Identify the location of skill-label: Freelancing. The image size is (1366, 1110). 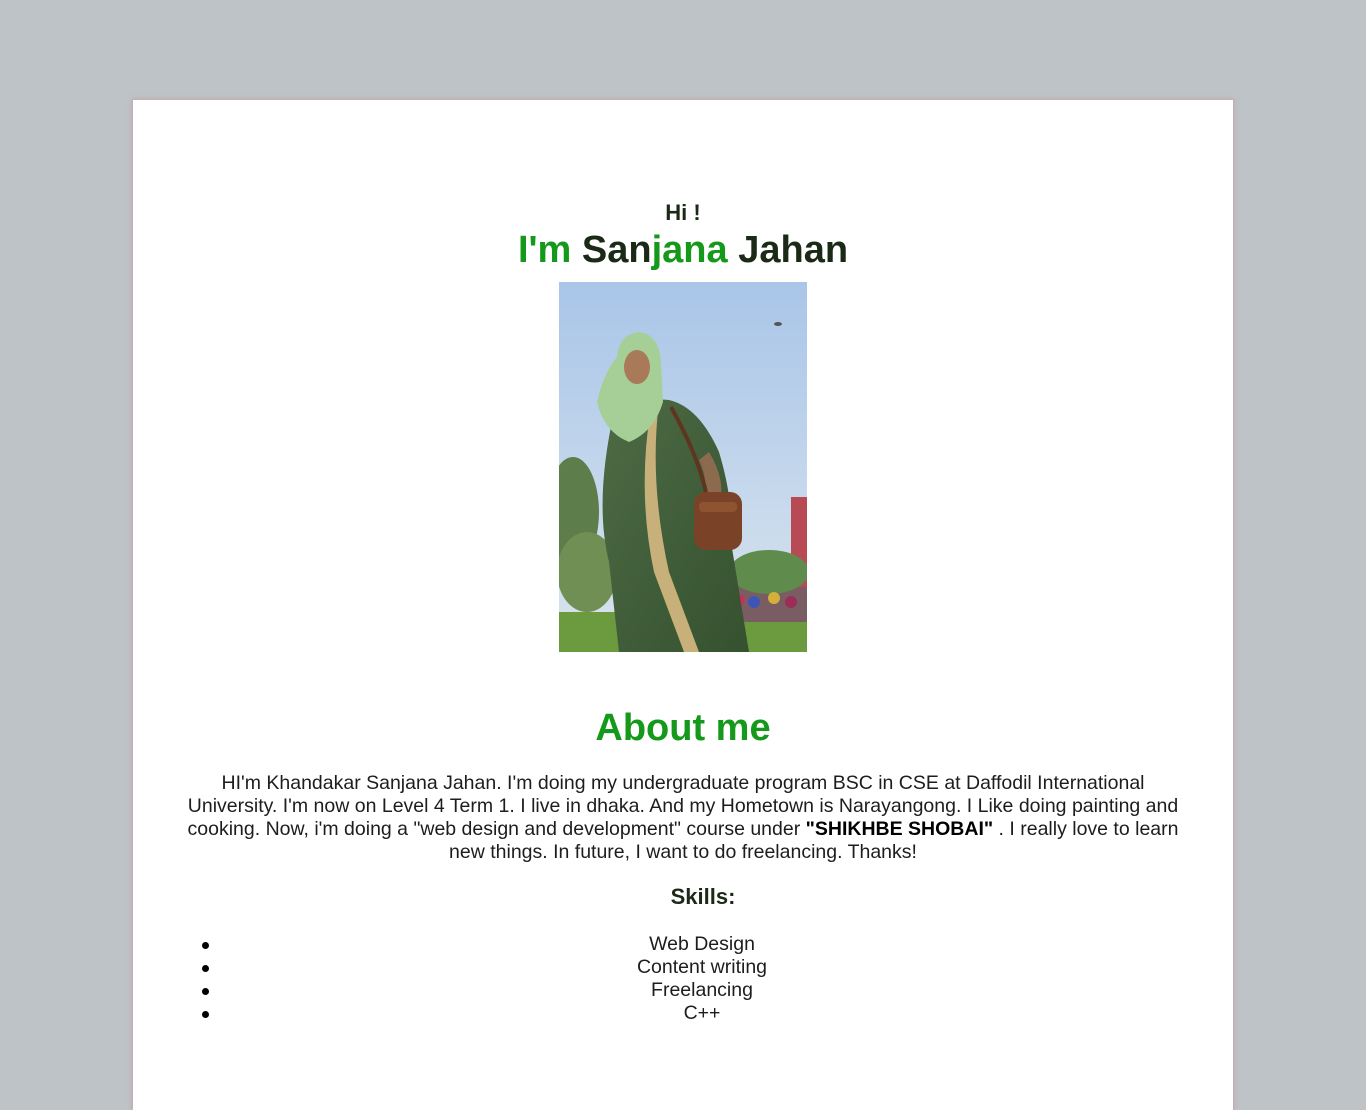
(702, 990).